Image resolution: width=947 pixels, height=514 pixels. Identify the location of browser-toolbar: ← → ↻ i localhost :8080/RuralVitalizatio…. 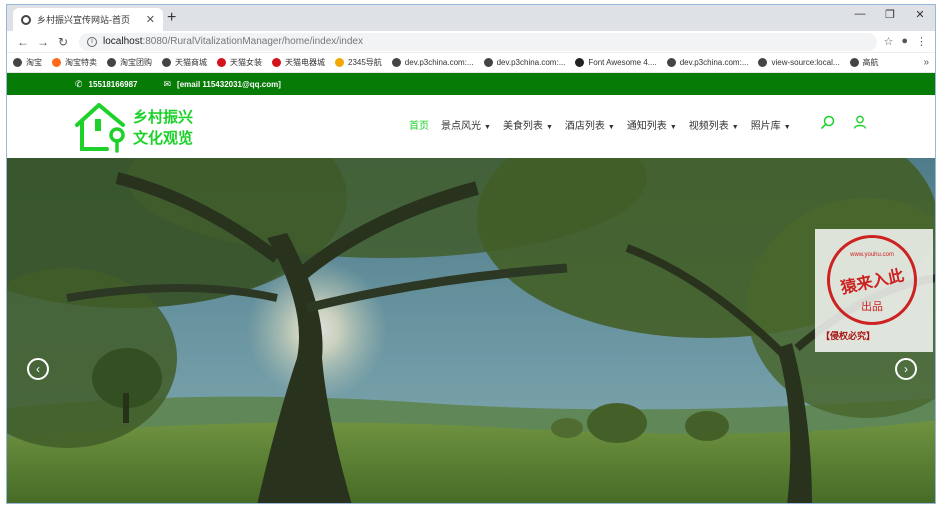
(471, 42).